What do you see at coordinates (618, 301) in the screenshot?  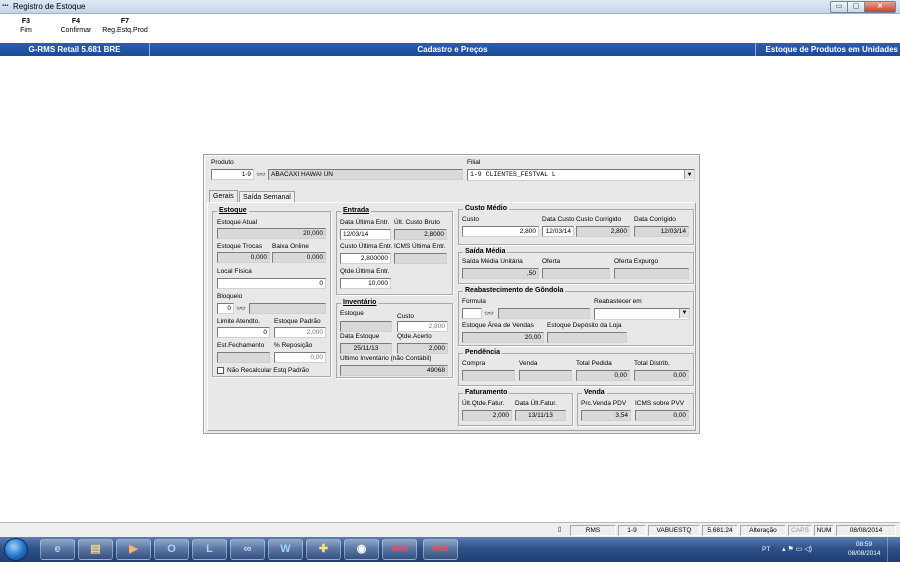 I see `reabastecer-em-label: Reabastecer em` at bounding box center [618, 301].